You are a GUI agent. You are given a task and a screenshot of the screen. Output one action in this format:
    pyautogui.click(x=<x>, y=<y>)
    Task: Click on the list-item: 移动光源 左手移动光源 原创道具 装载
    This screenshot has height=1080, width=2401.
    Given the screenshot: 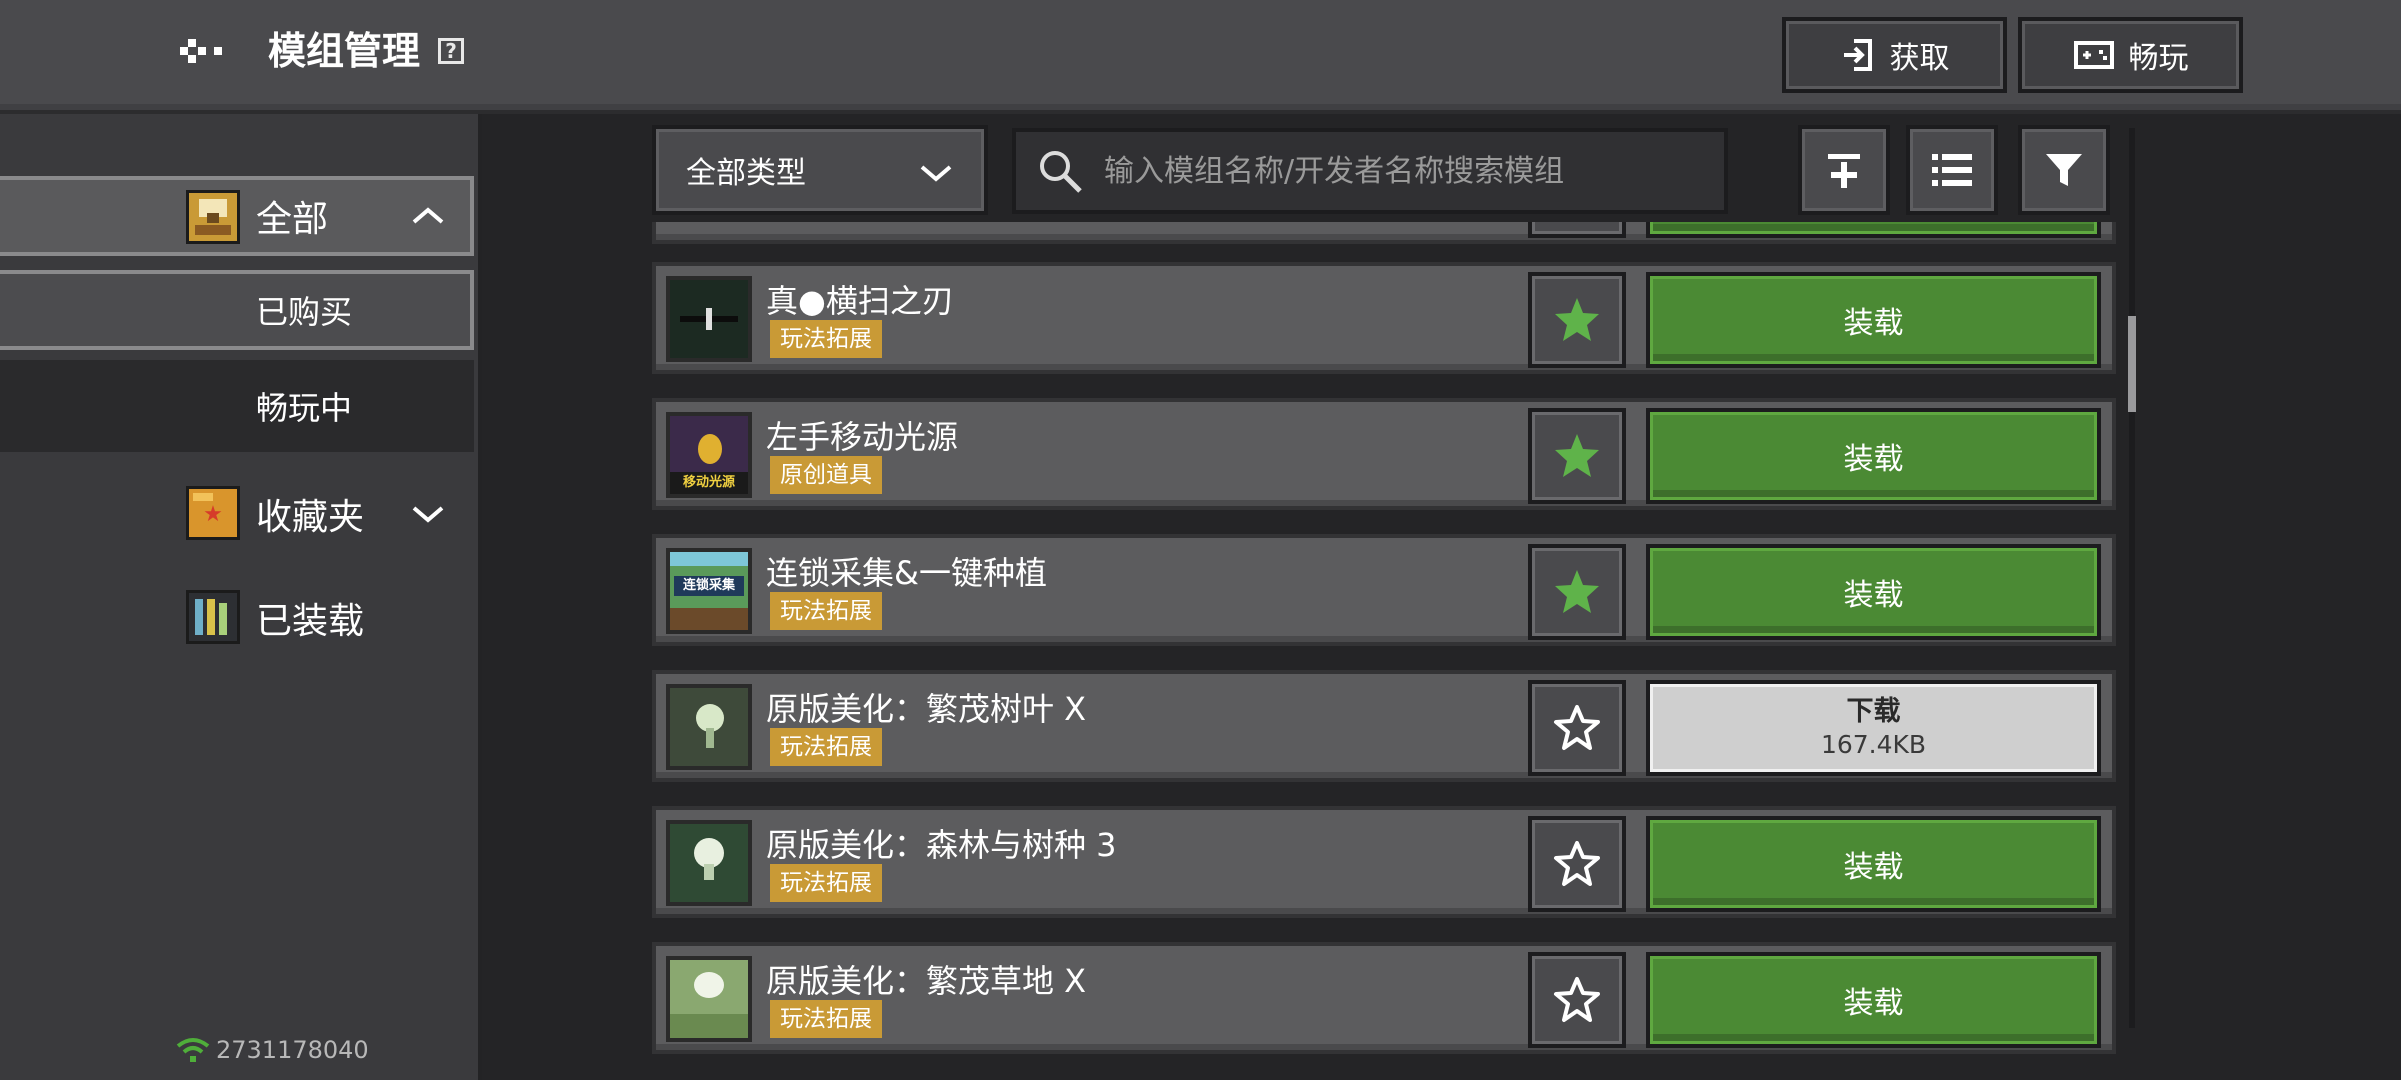 What is the action you would take?
    pyautogui.click(x=1384, y=454)
    